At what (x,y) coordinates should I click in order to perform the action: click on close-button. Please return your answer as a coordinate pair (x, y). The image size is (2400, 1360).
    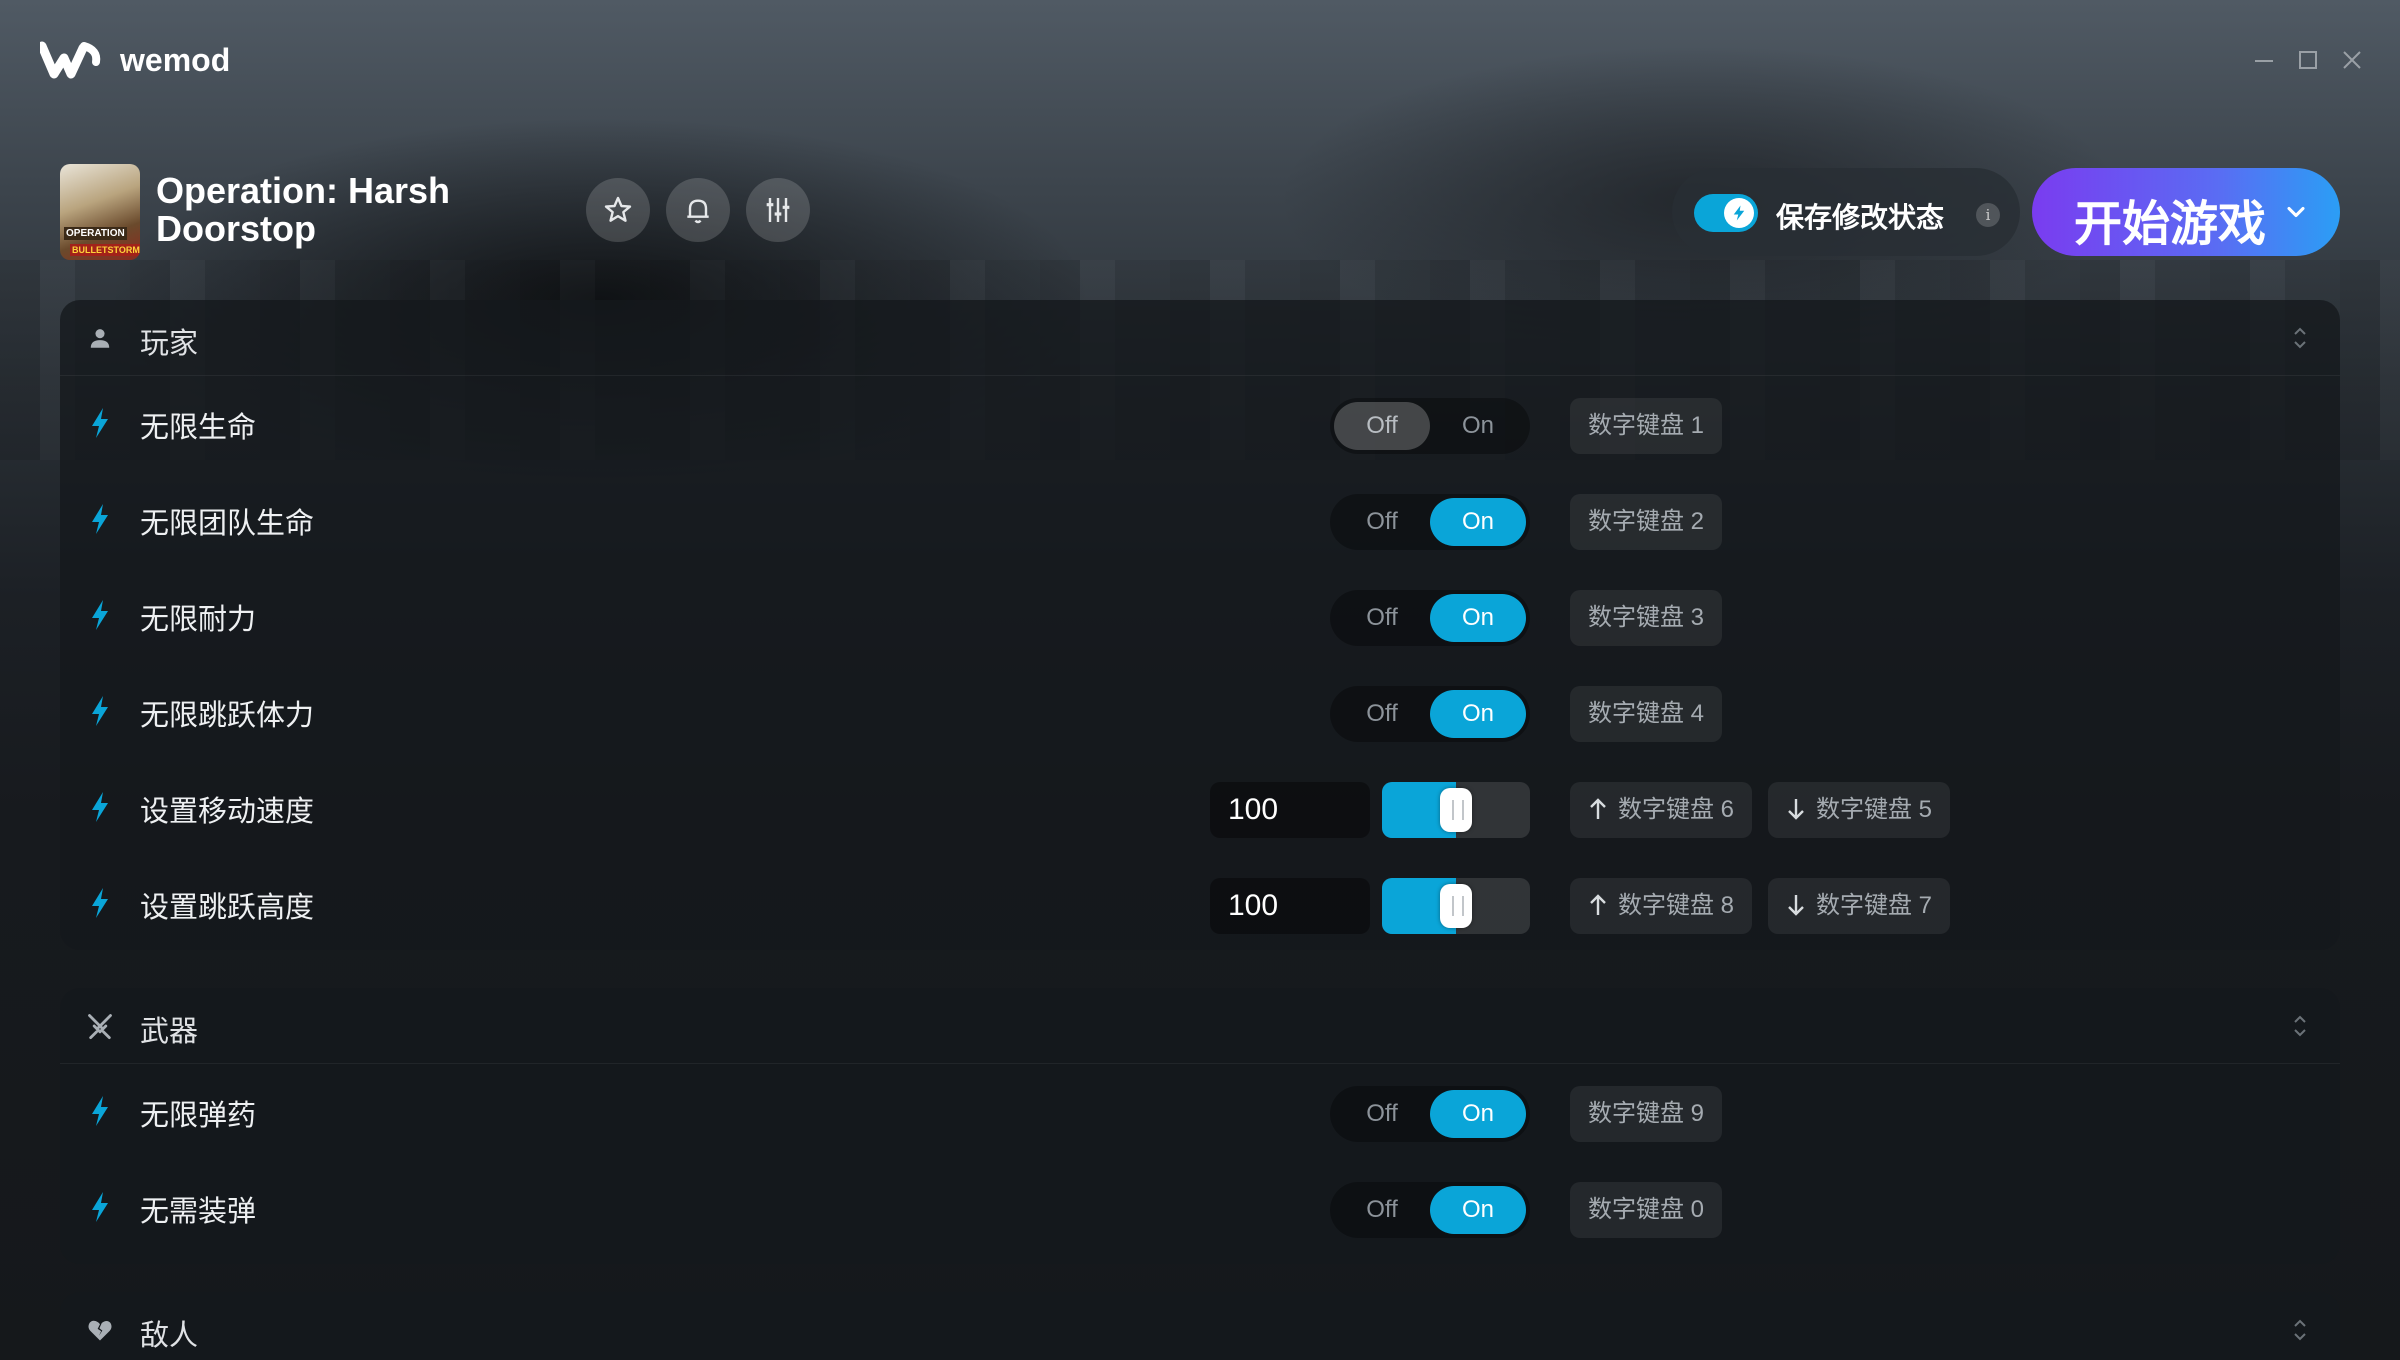
    Looking at the image, I should click on (2352, 60).